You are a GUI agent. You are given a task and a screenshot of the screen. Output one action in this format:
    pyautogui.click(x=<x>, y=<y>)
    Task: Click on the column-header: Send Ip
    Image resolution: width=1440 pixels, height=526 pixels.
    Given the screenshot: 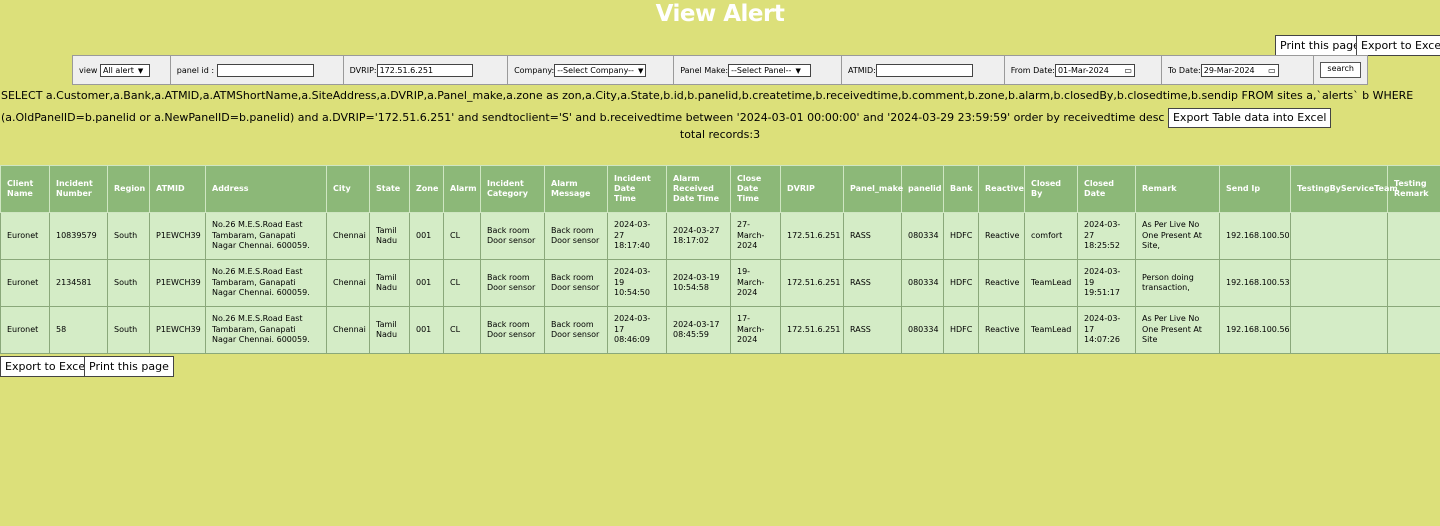 What is the action you would take?
    pyautogui.click(x=1255, y=189)
    